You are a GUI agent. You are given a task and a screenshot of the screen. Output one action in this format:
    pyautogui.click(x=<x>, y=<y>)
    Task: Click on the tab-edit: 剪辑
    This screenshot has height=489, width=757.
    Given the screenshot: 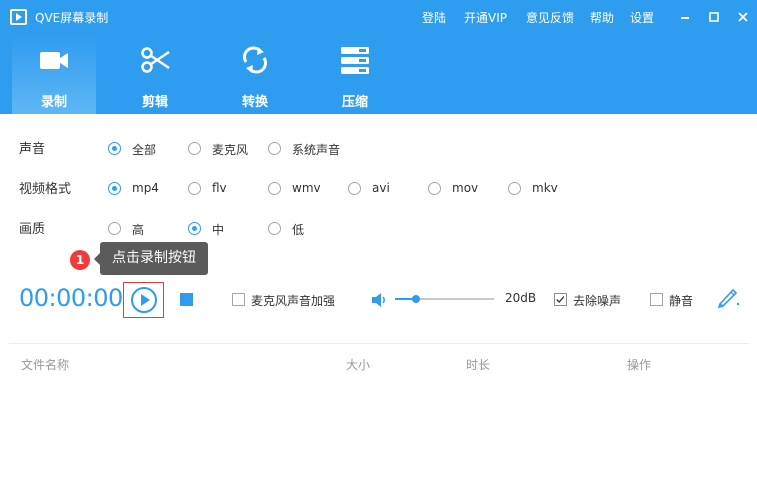 What is the action you would take?
    pyautogui.click(x=155, y=74)
    